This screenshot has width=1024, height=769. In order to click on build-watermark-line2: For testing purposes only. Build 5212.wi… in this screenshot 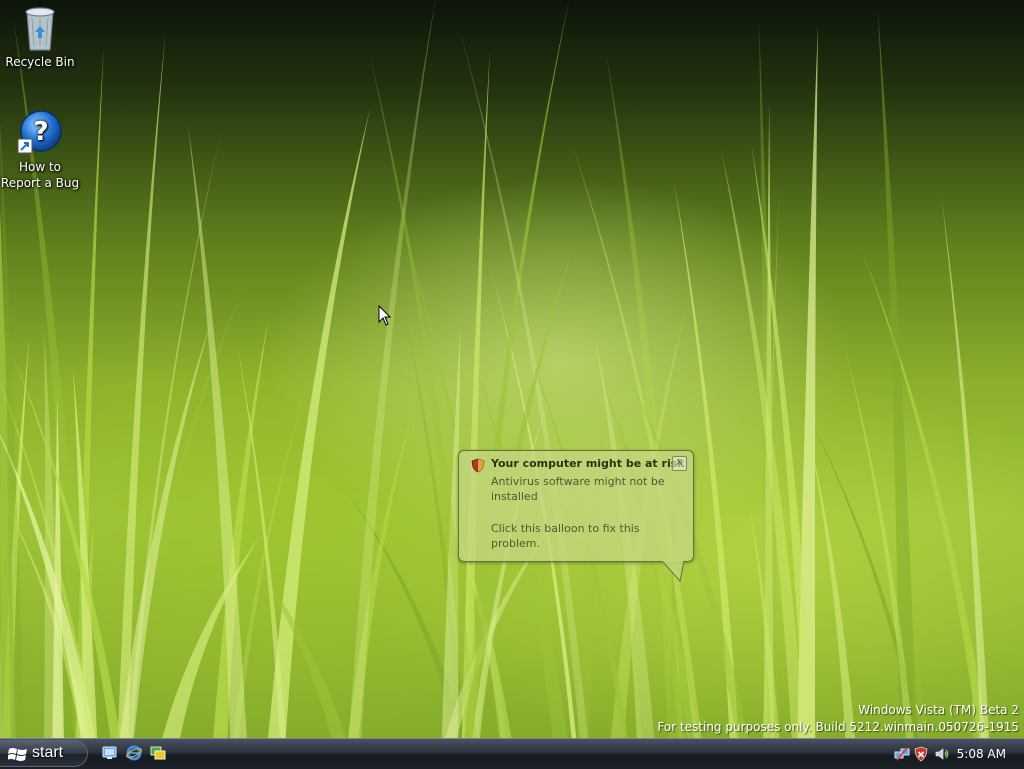, I will do `click(838, 727)`.